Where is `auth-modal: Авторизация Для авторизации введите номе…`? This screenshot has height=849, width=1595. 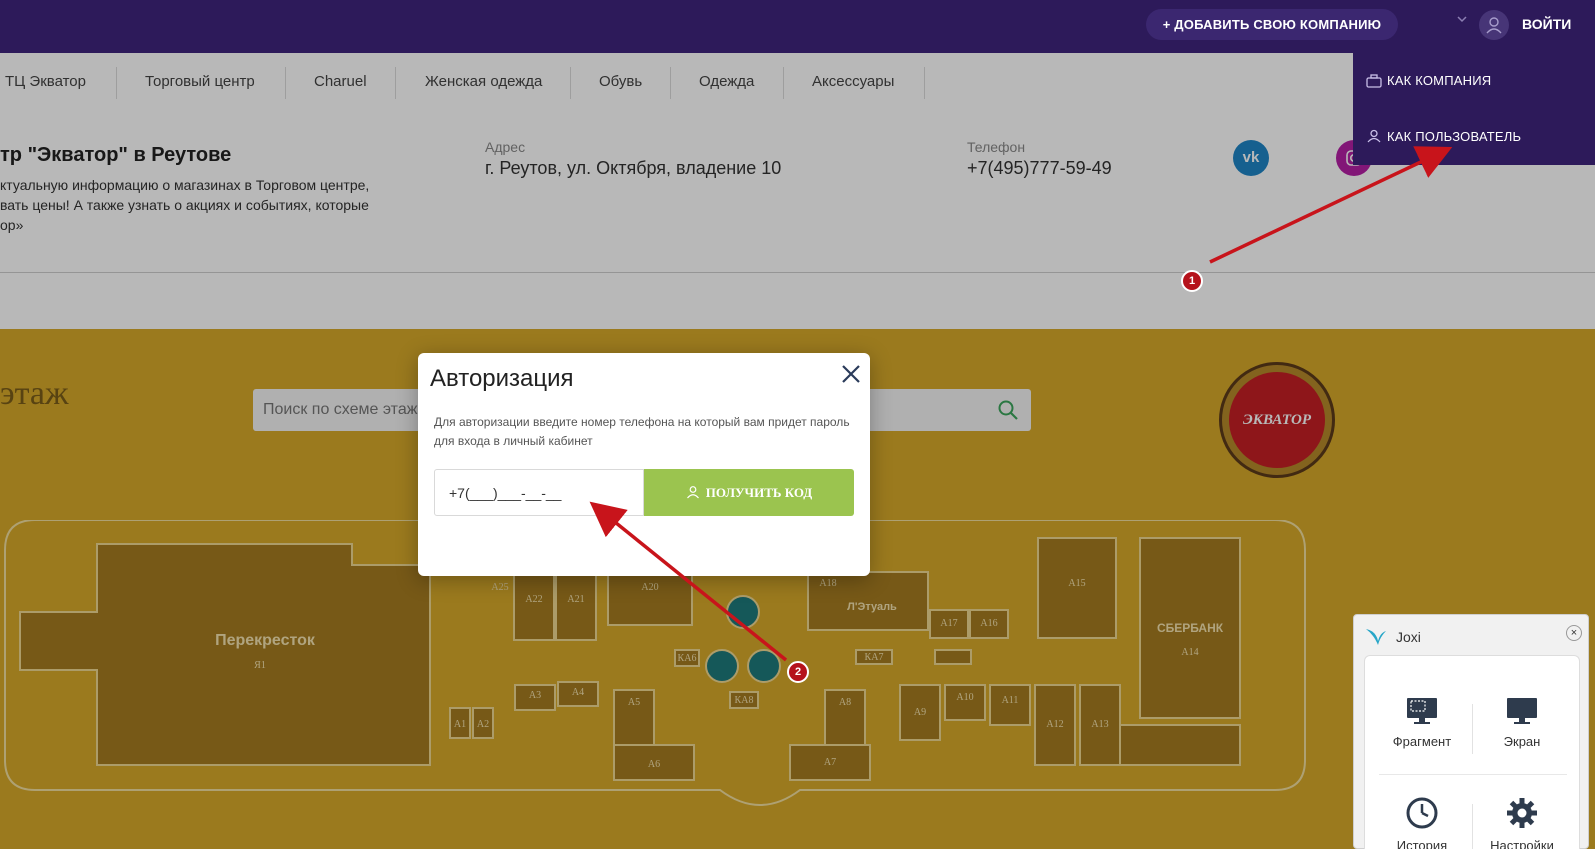 auth-modal: Авторизация Для авторизации введите номе… is located at coordinates (644, 464).